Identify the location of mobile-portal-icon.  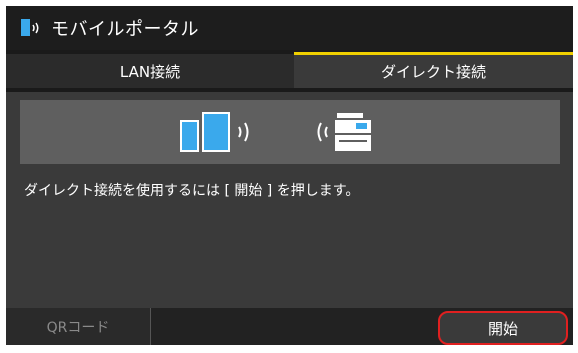
(31, 28).